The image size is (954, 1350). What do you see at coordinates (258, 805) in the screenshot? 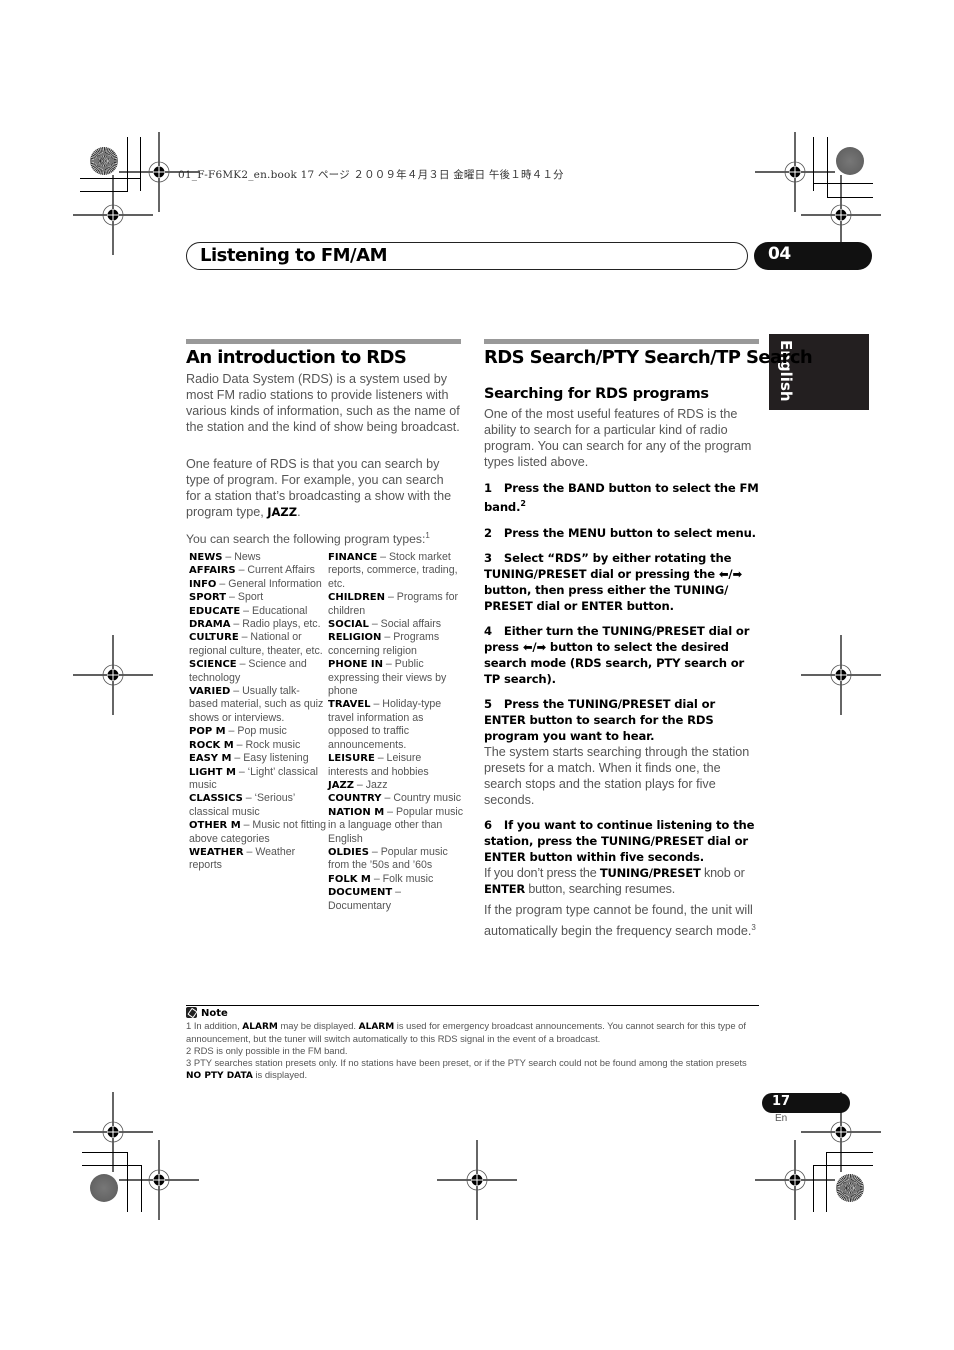
I see `program-type-item: CLASSICS – ‘Serious’ classical music` at bounding box center [258, 805].